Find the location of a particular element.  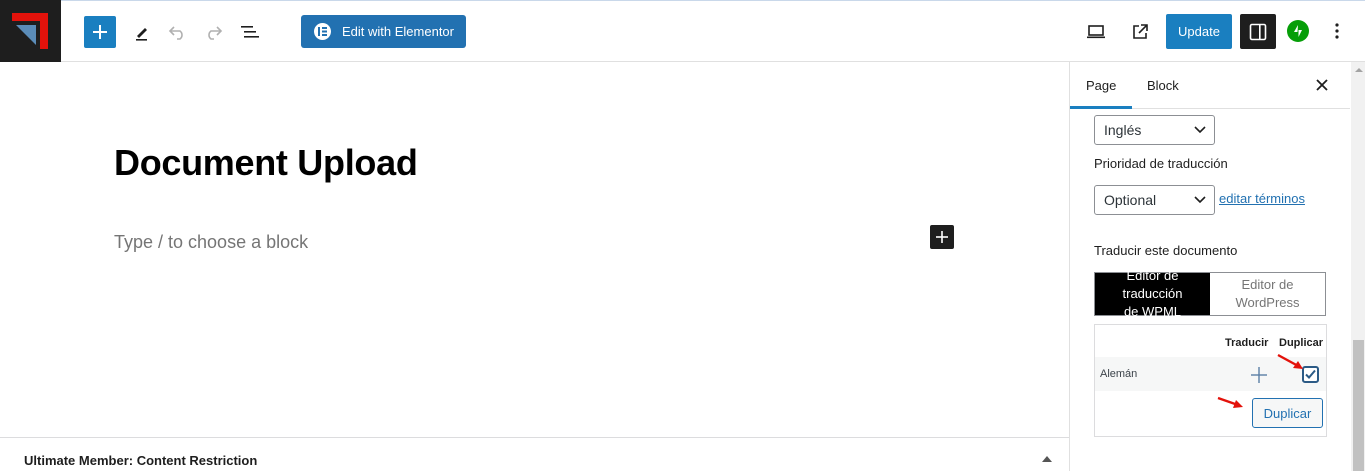

laptop-icon is located at coordinates (1096, 32).